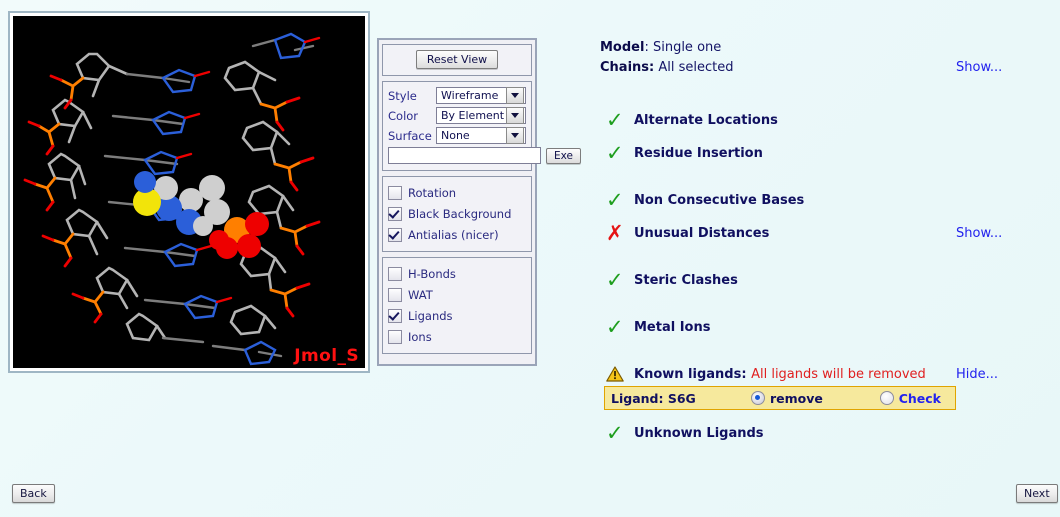 The height and width of the screenshot is (517, 1060). What do you see at coordinates (453, 235) in the screenshot?
I see `antialias-label: Antialias (nicer)` at bounding box center [453, 235].